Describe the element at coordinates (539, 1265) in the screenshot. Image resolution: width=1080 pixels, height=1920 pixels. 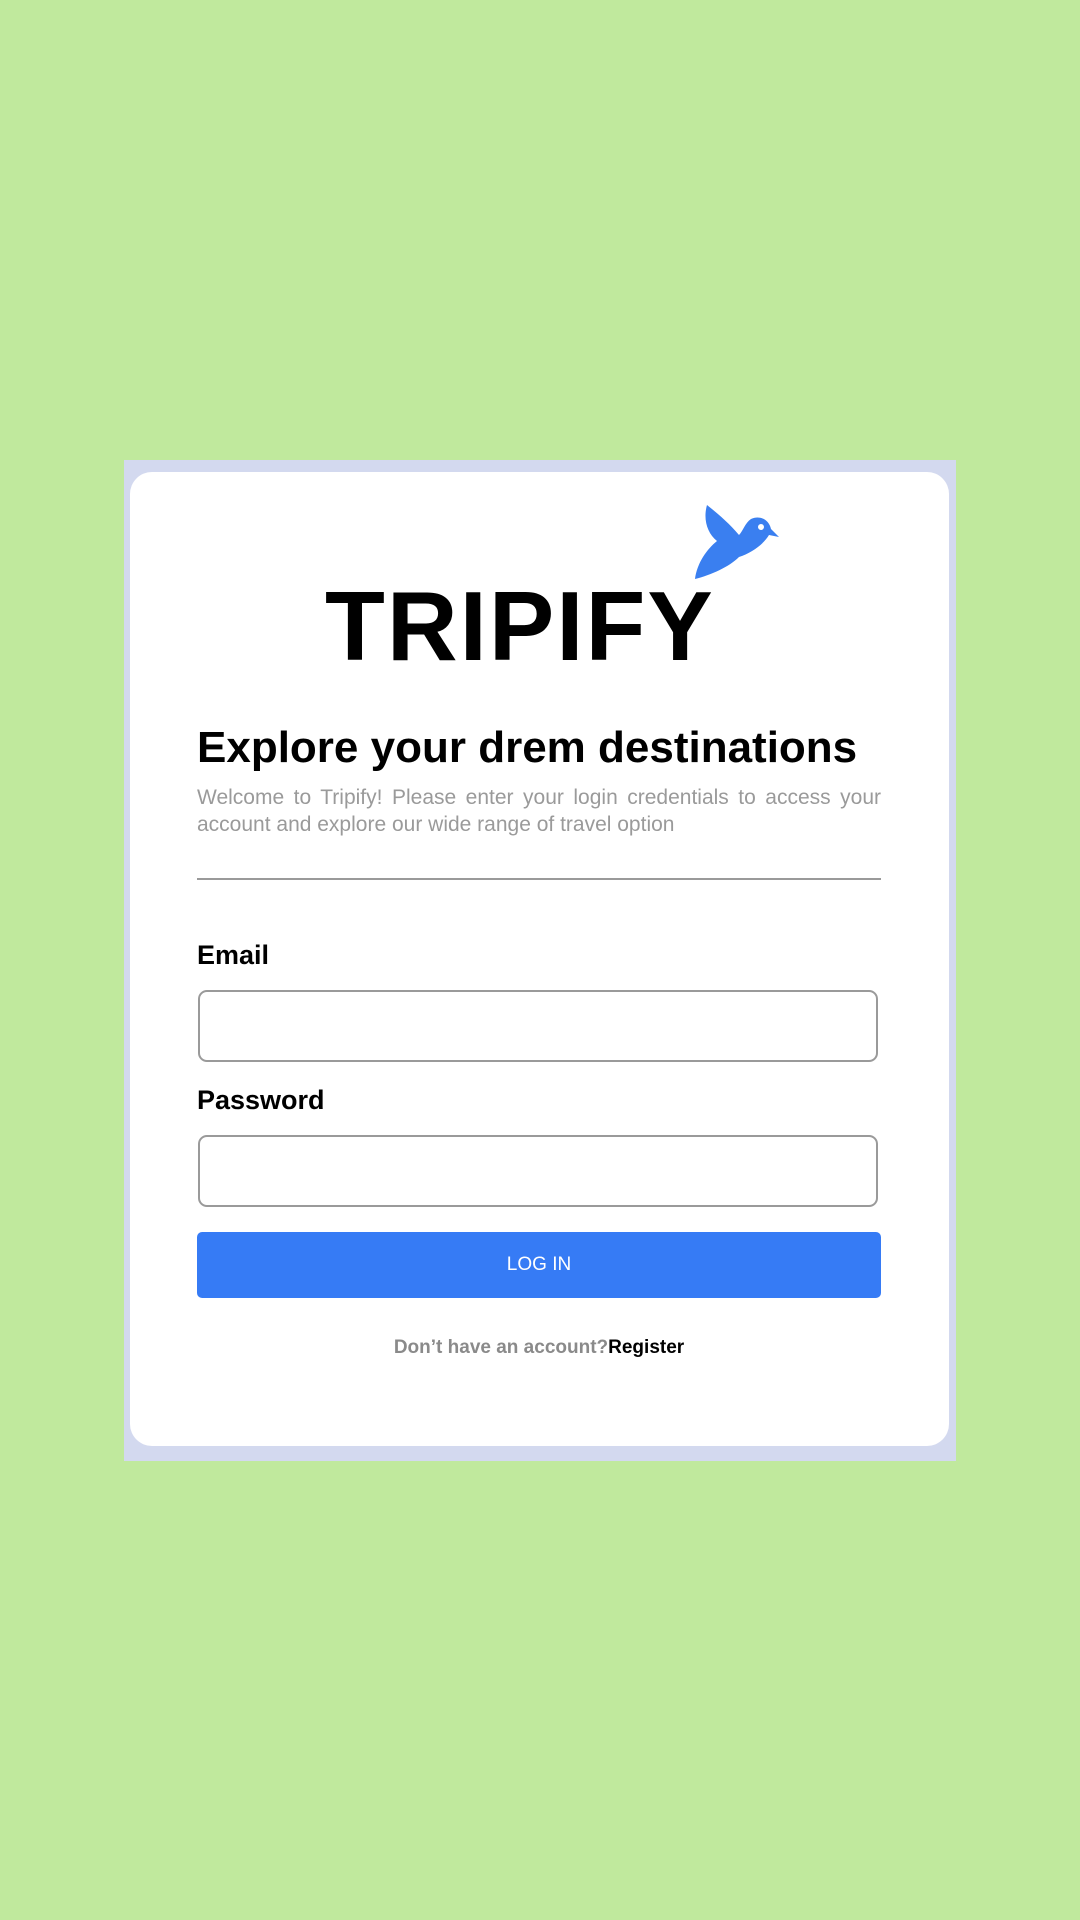
I see `login-button: LOG IN` at that location.